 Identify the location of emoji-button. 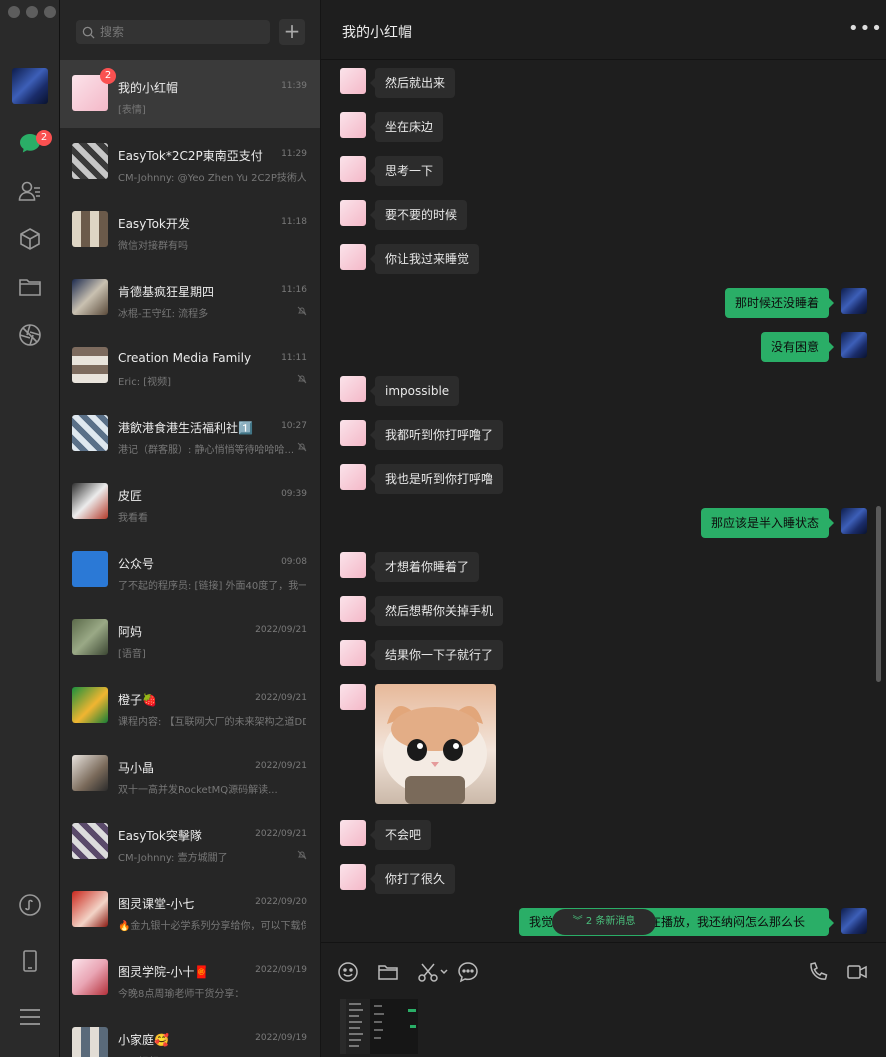
(349, 973).